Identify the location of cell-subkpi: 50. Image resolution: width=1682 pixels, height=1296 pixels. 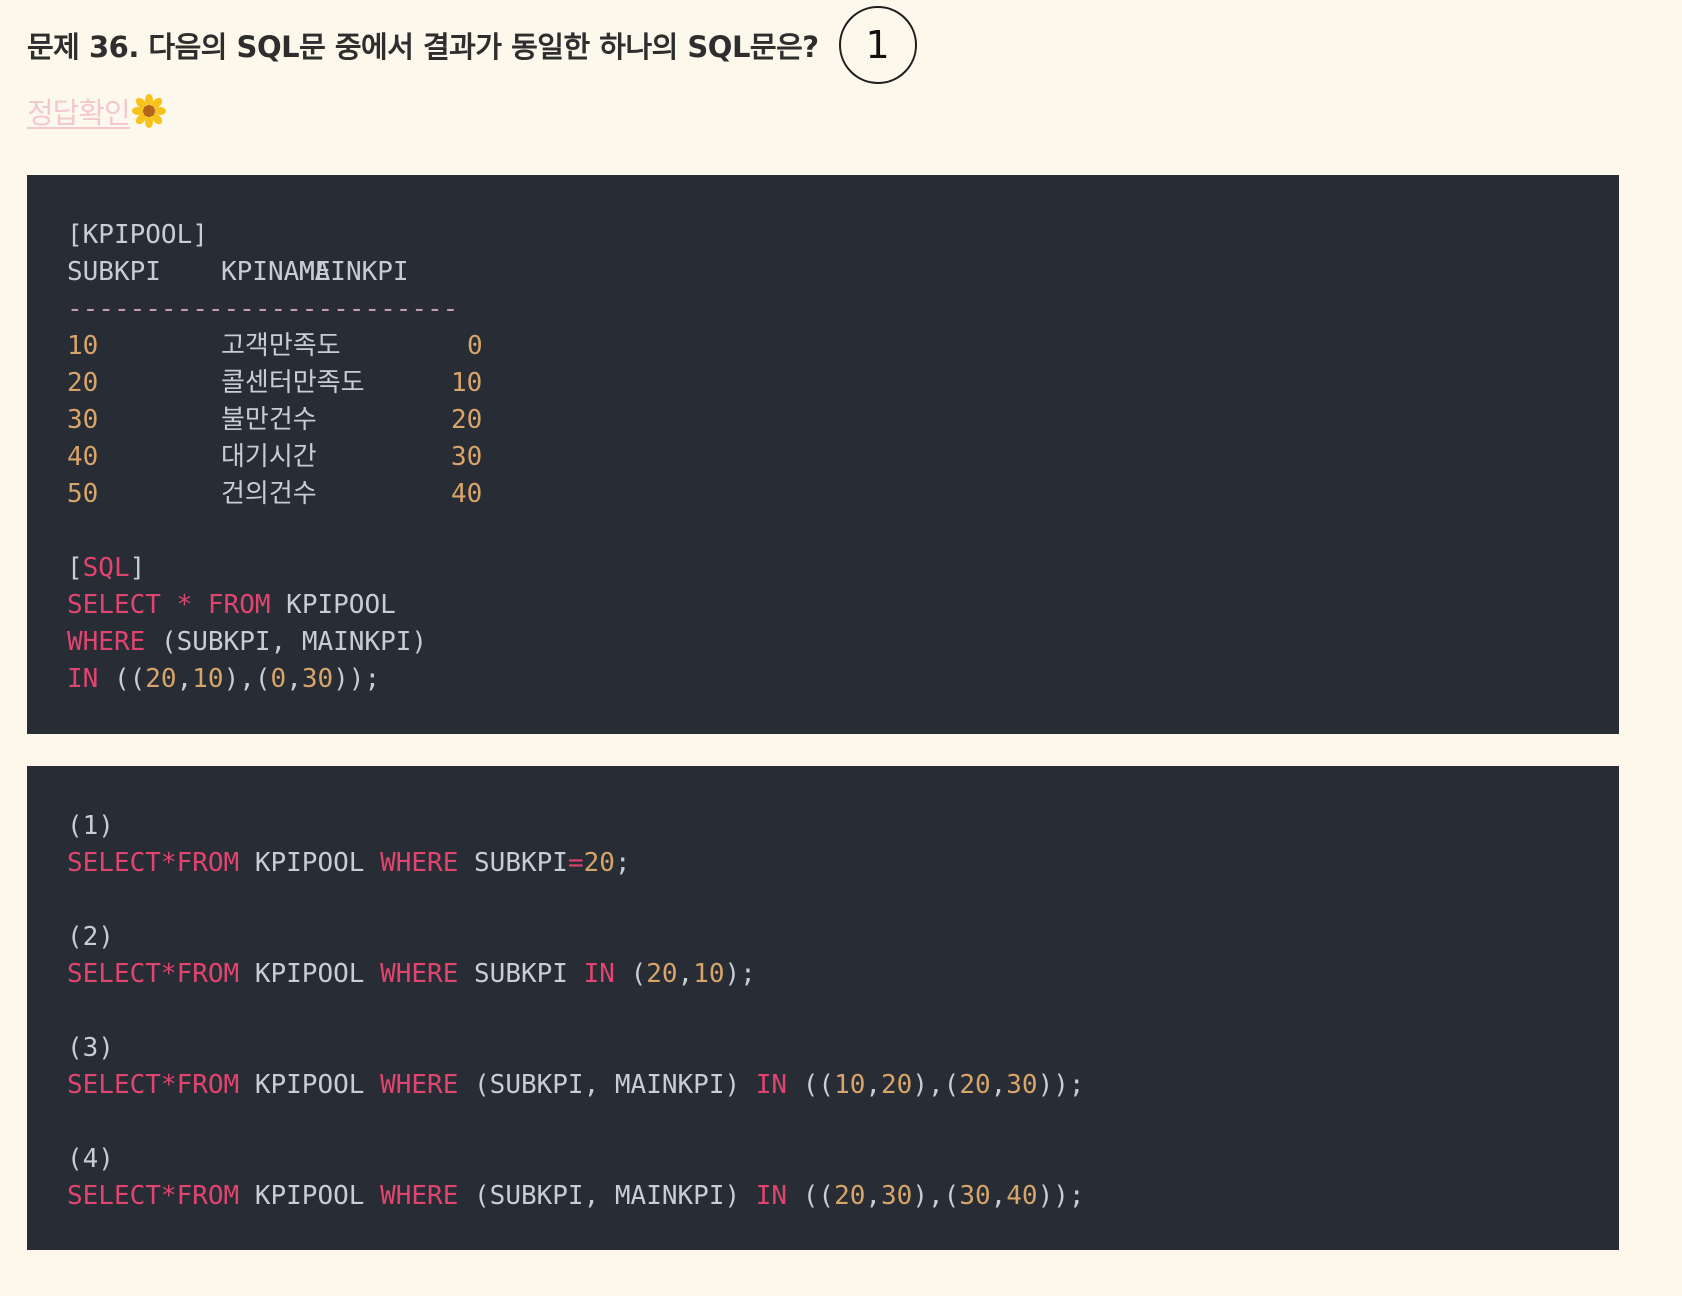
(83, 494).